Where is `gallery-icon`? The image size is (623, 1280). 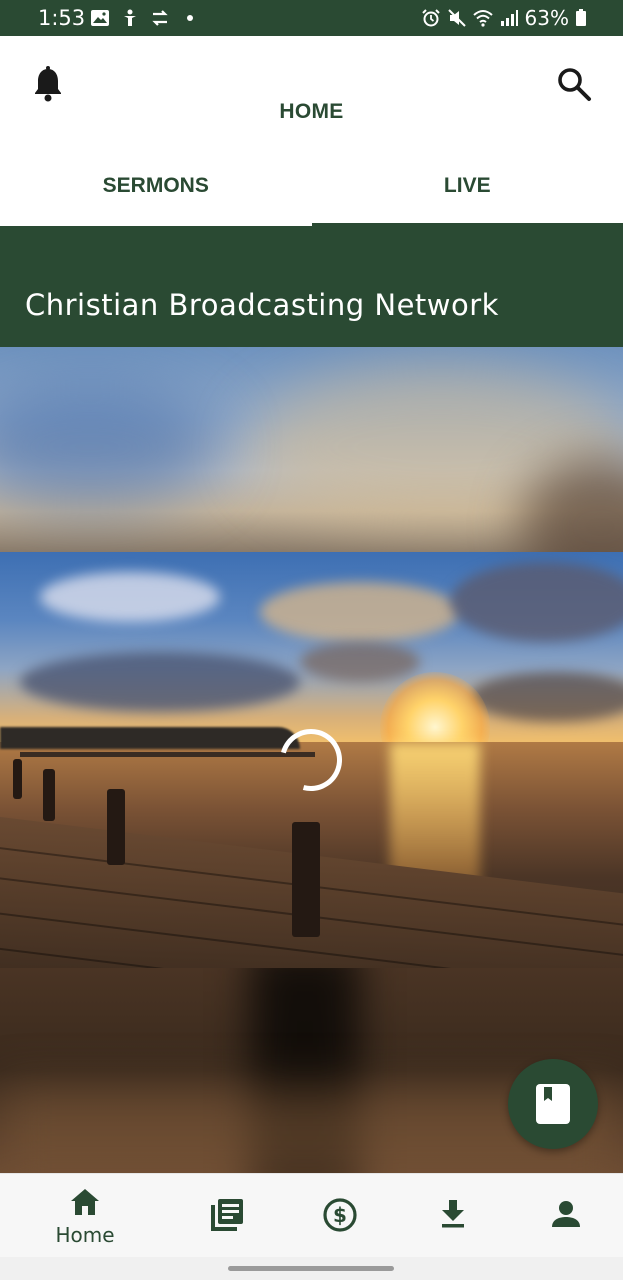 gallery-icon is located at coordinates (100, 18).